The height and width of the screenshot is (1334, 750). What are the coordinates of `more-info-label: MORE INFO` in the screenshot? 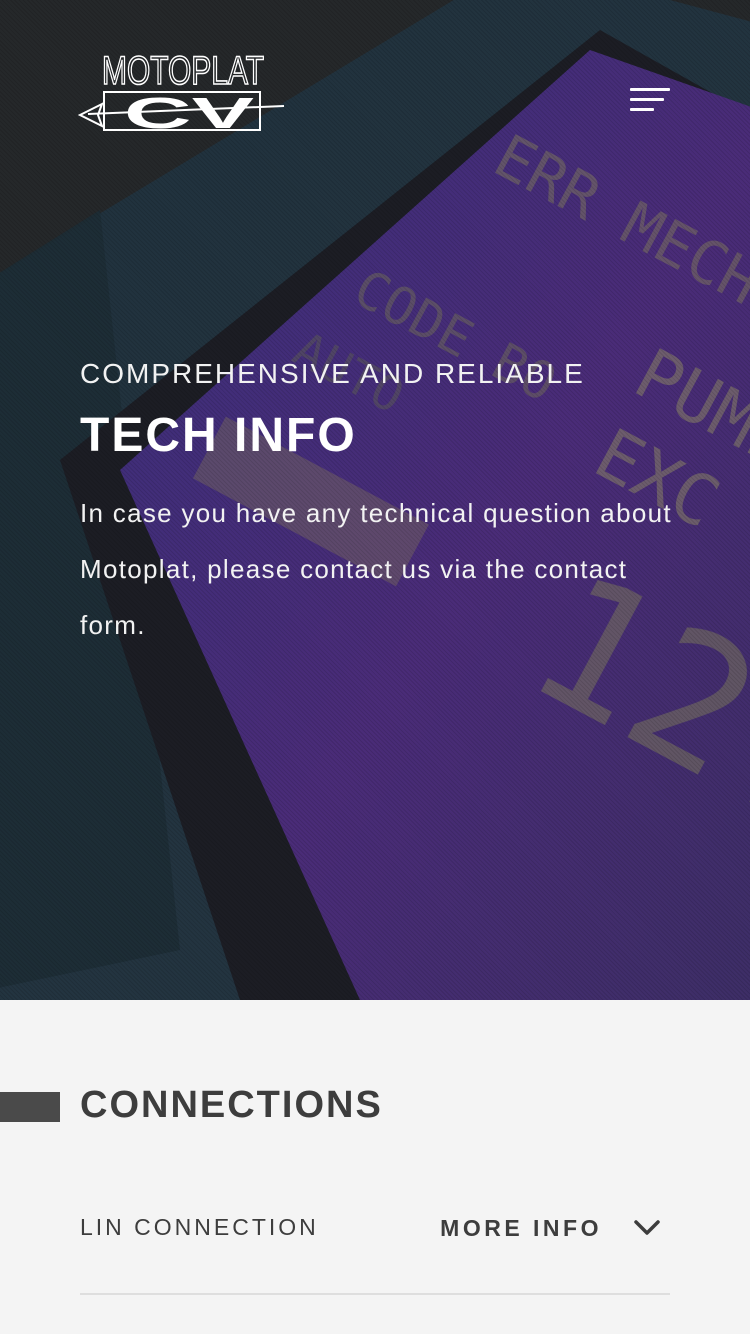 It's located at (521, 1227).